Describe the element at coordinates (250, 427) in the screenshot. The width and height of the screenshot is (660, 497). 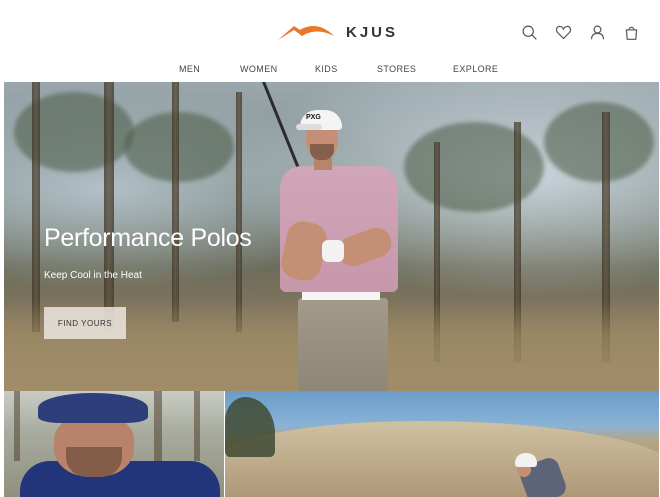
I see `dune-bush` at that location.